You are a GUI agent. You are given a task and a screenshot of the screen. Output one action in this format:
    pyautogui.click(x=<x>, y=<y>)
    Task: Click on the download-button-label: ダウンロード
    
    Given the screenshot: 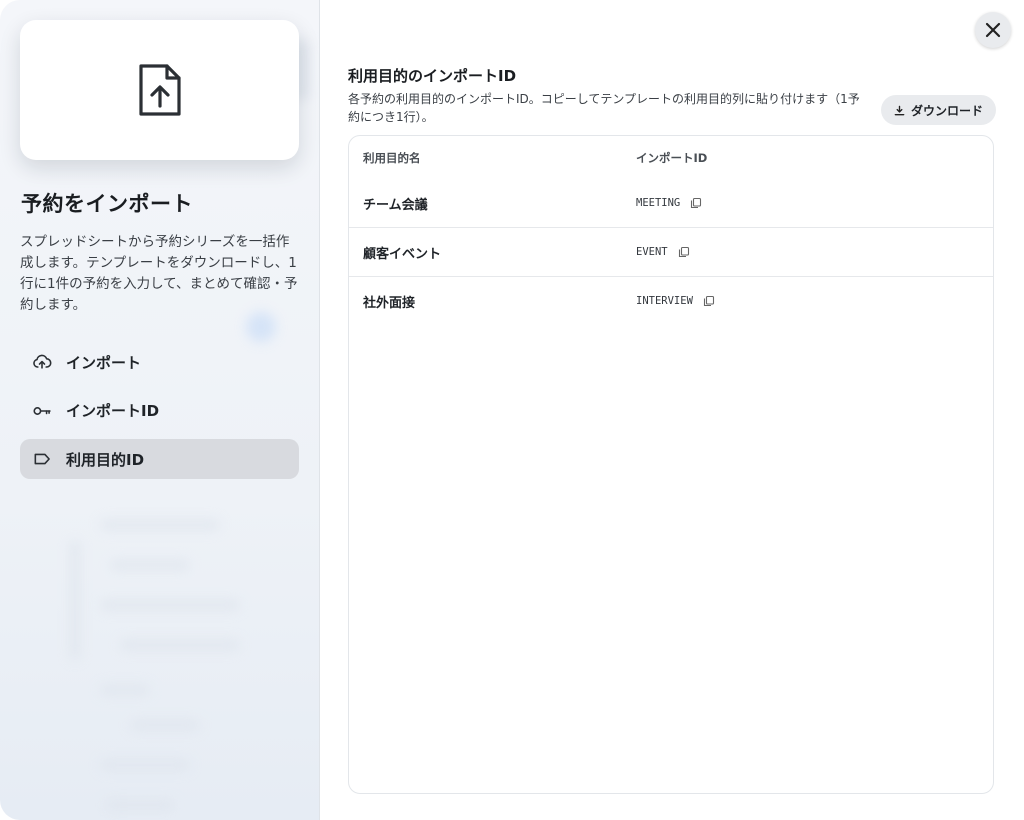 What is the action you would take?
    pyautogui.click(x=946, y=110)
    